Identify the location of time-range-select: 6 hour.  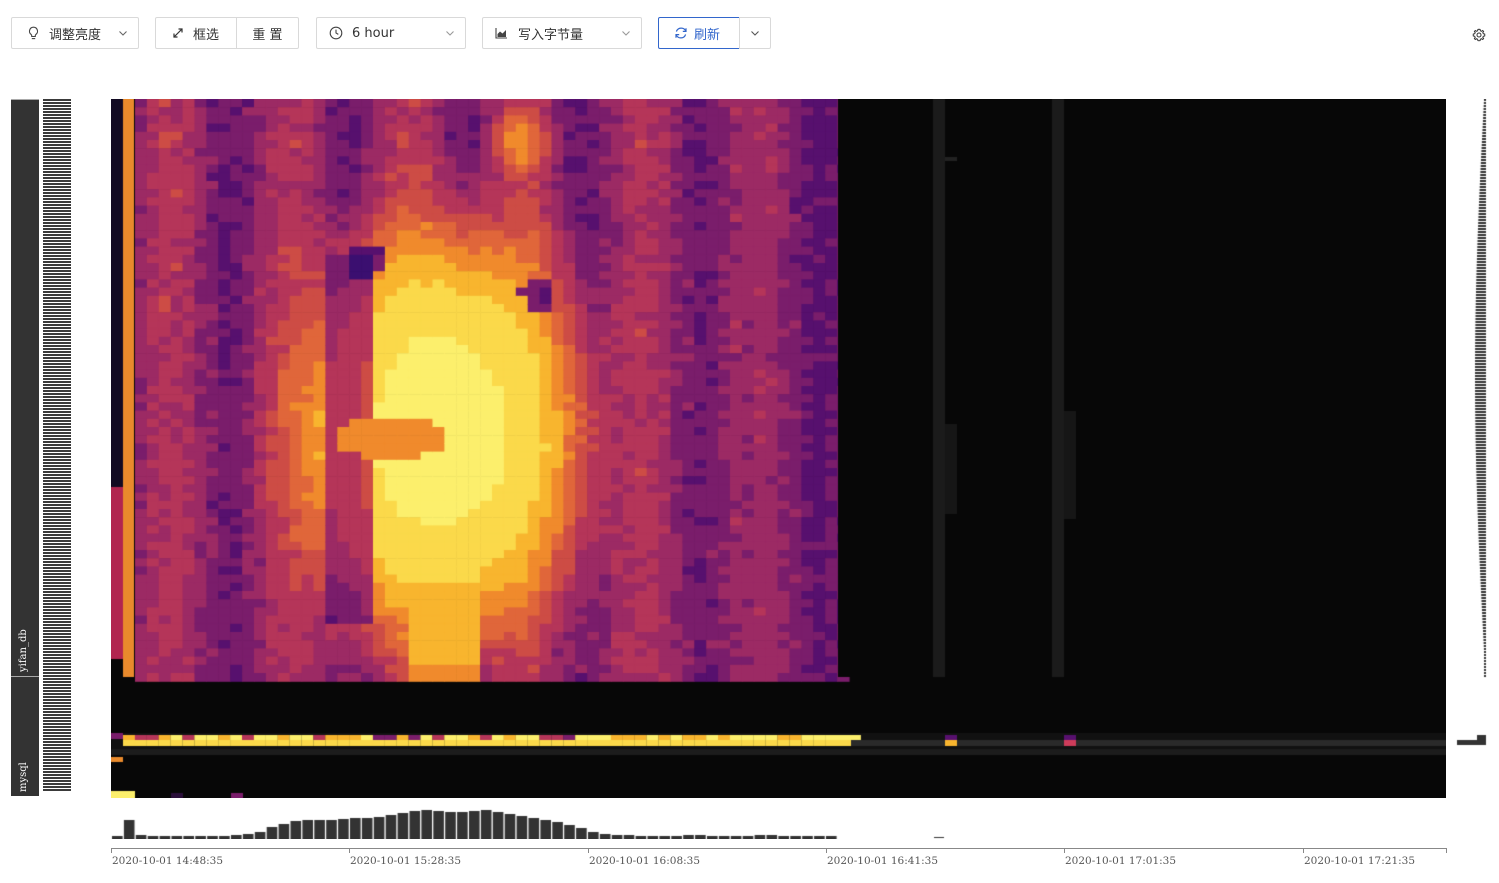
(391, 33).